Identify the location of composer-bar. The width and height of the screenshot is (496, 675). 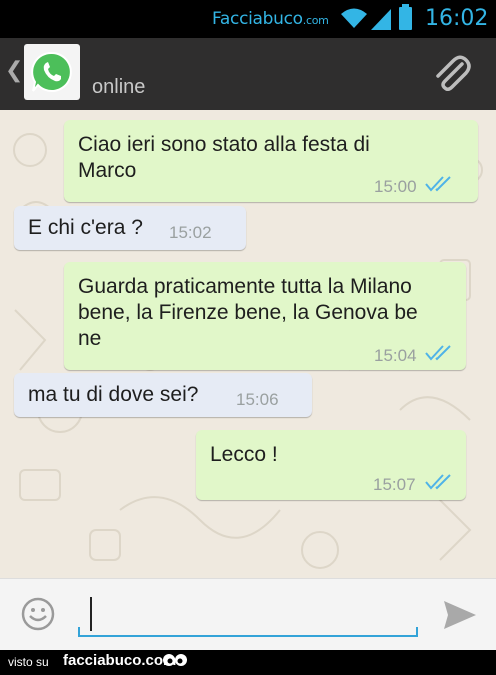
(248, 614).